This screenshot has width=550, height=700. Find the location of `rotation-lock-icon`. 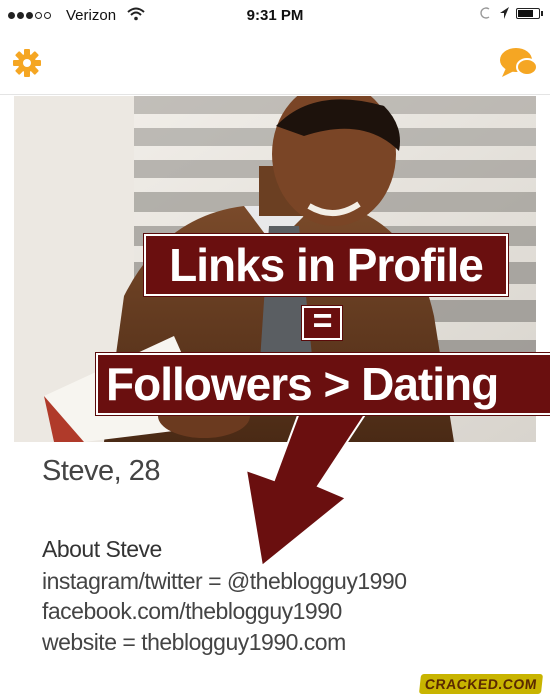

rotation-lock-icon is located at coordinates (485, 13).